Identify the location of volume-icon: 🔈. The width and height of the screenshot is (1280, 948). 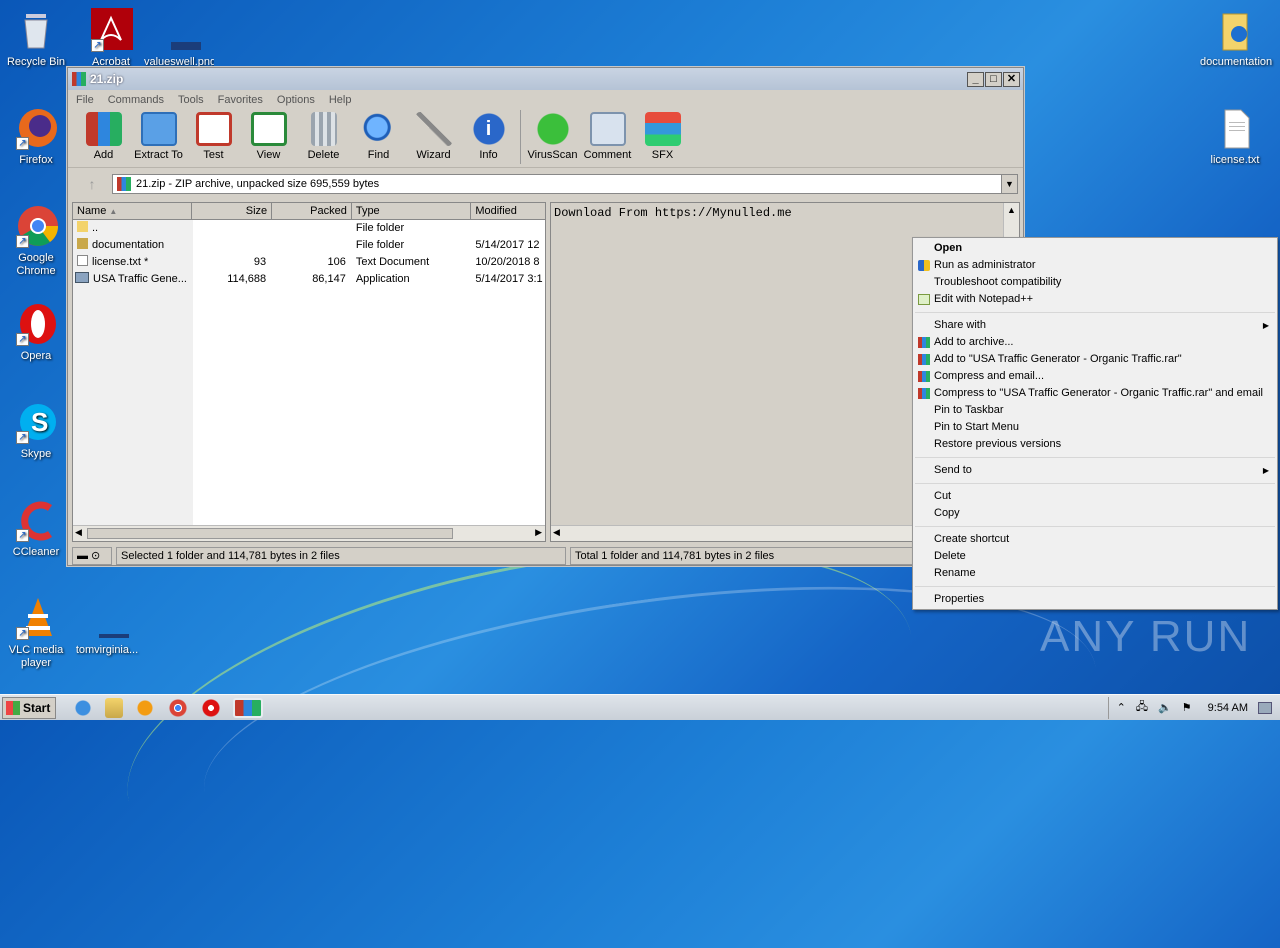
(1165, 707).